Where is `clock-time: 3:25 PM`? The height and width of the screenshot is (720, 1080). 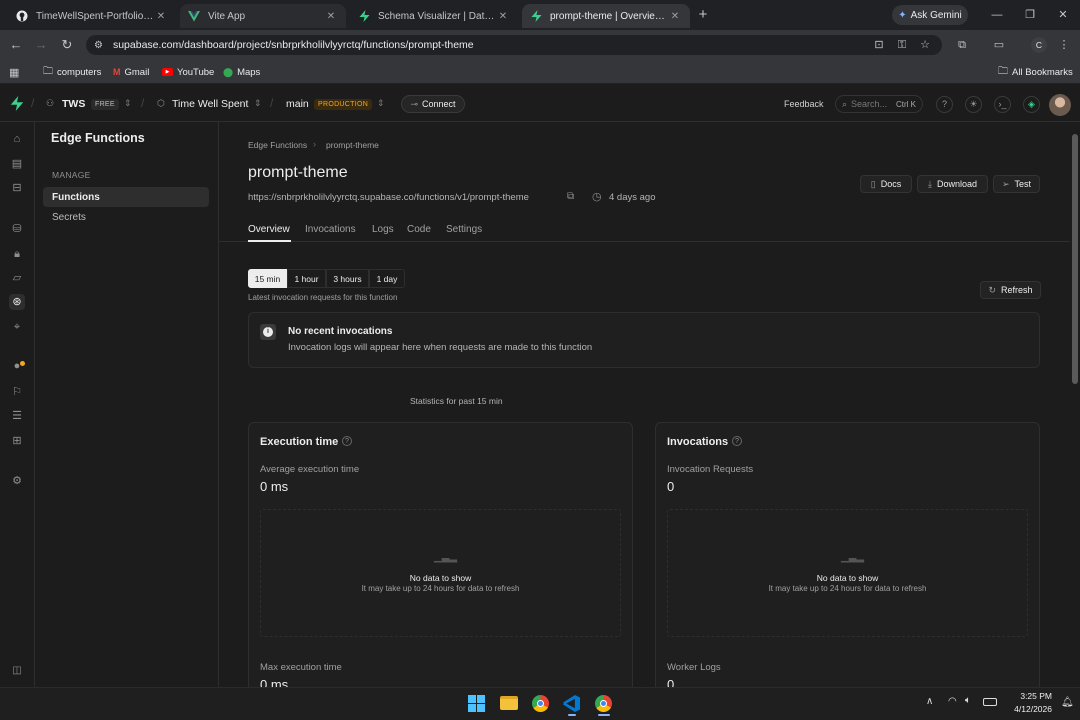 clock-time: 3:25 PM is located at coordinates (1031, 696).